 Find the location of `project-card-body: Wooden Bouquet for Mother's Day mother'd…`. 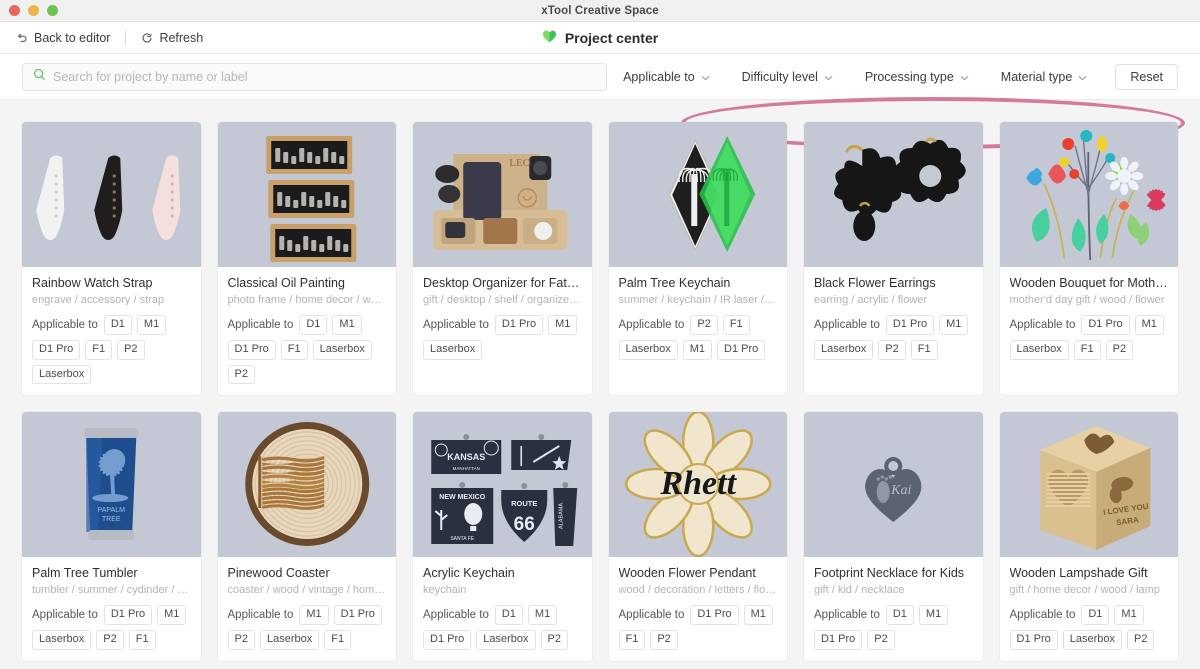

project-card-body: Wooden Bouquet for Mother's Day mother'd… is located at coordinates (1089, 319).